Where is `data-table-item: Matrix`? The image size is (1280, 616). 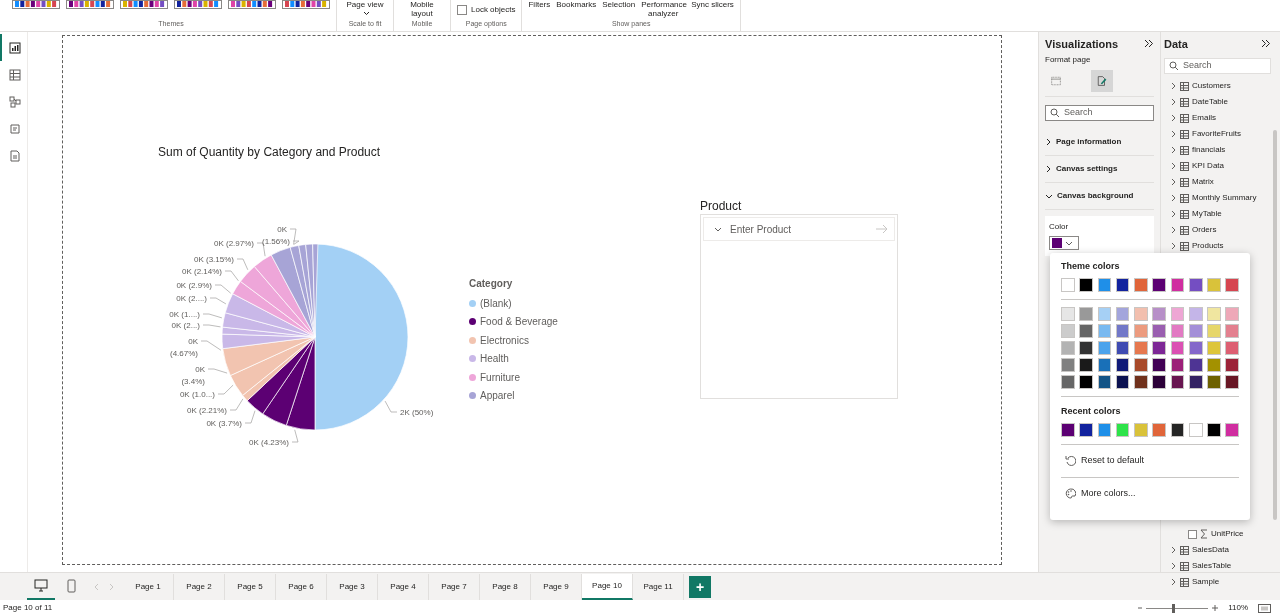 data-table-item: Matrix is located at coordinates (1217, 182).